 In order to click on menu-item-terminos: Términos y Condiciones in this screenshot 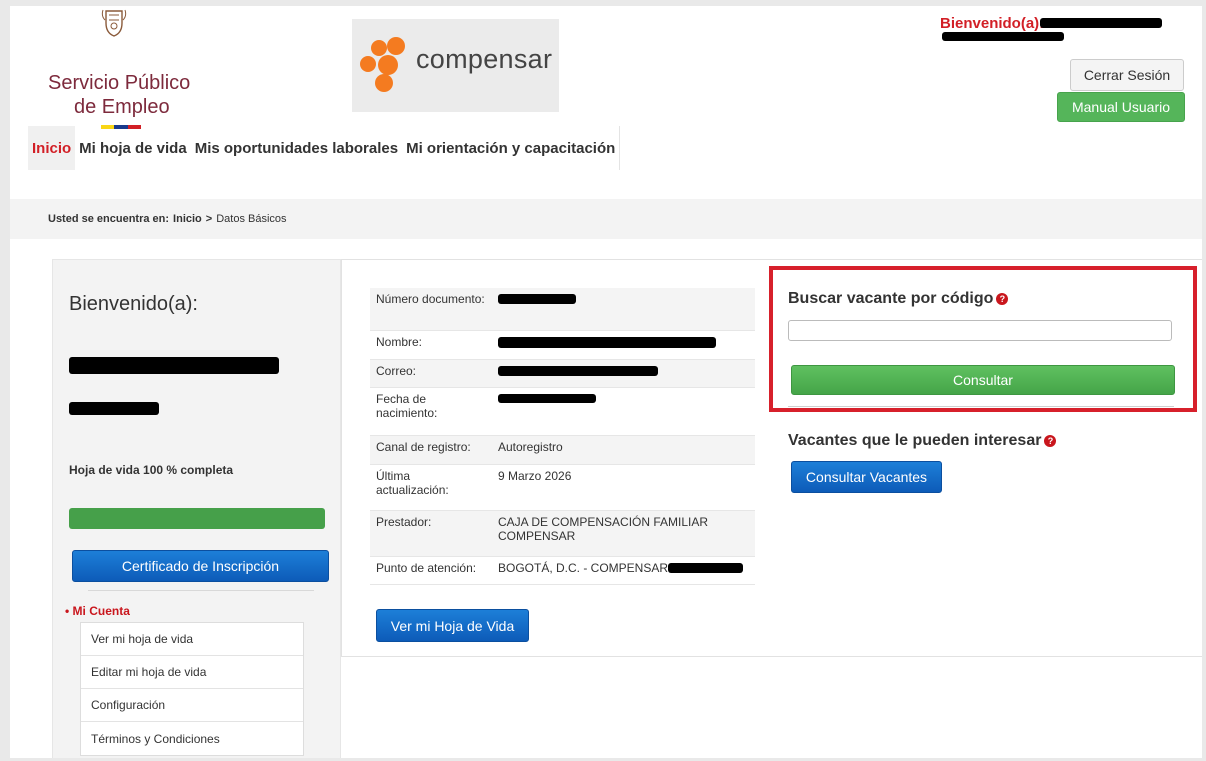, I will do `click(192, 738)`.